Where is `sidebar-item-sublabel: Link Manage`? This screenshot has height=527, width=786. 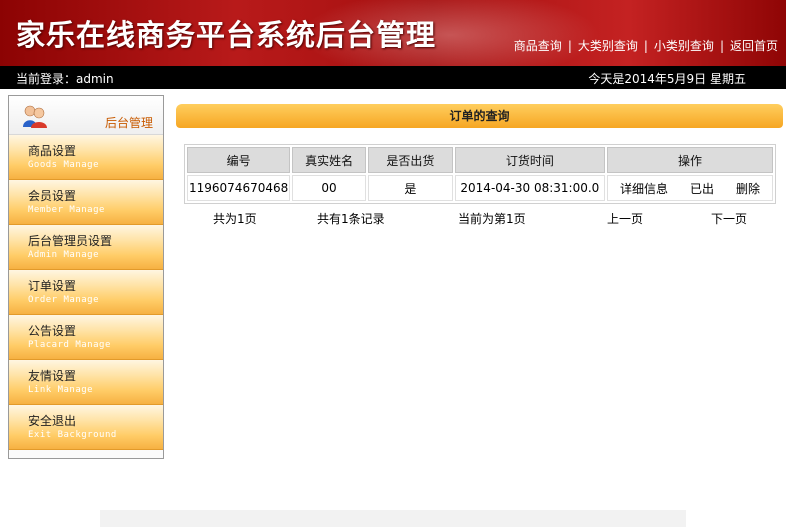 sidebar-item-sublabel: Link Manage is located at coordinates (61, 390).